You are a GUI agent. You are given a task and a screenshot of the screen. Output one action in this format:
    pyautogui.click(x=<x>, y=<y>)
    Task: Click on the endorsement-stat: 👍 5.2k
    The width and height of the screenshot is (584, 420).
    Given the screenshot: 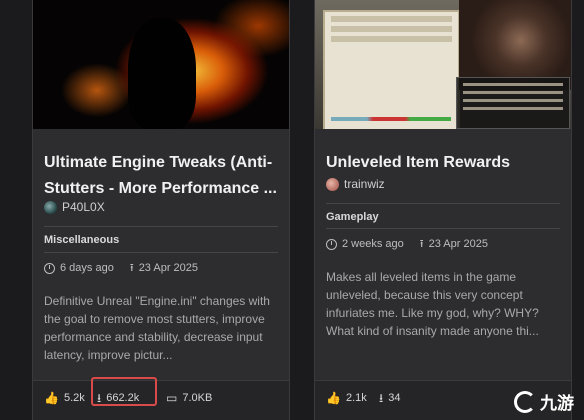 What is the action you would take?
    pyautogui.click(x=64, y=398)
    